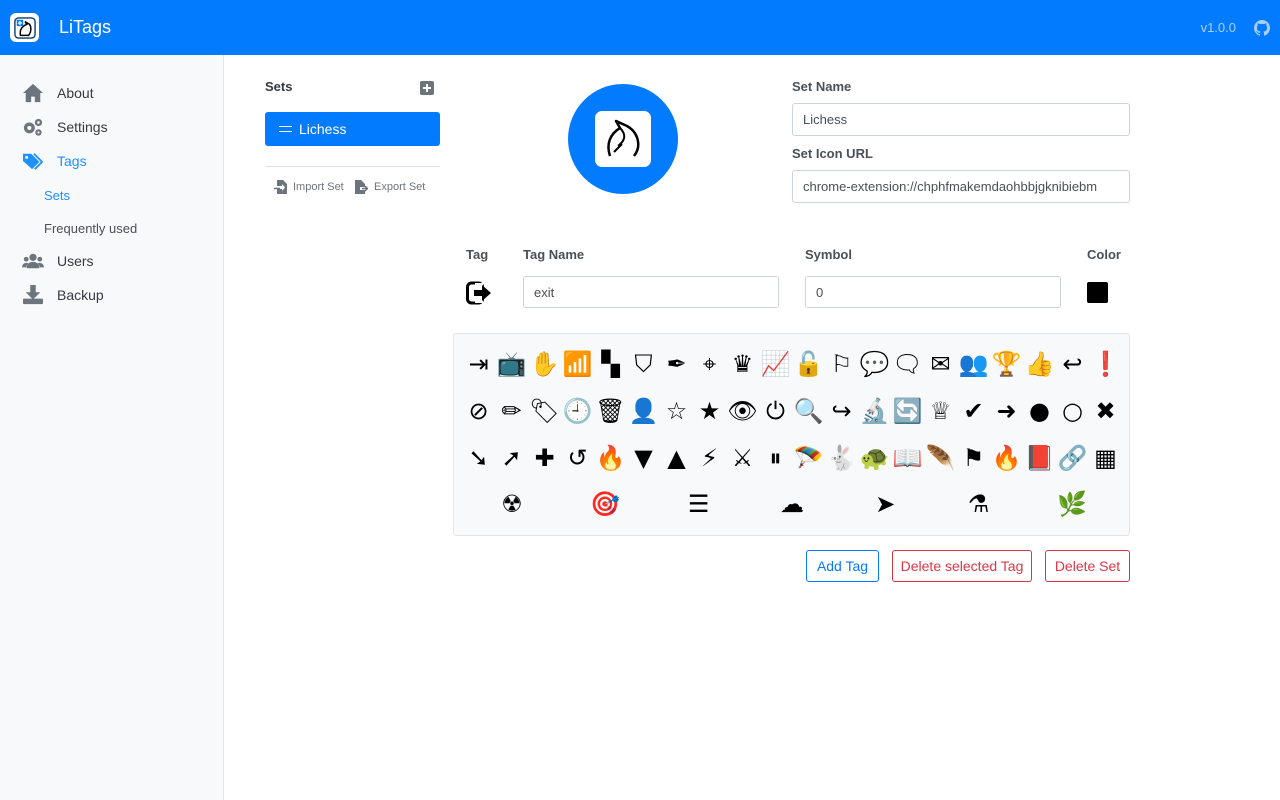 The width and height of the screenshot is (1280, 800). Describe the element at coordinates (33, 127) in the screenshot. I see `gears-icon` at that location.